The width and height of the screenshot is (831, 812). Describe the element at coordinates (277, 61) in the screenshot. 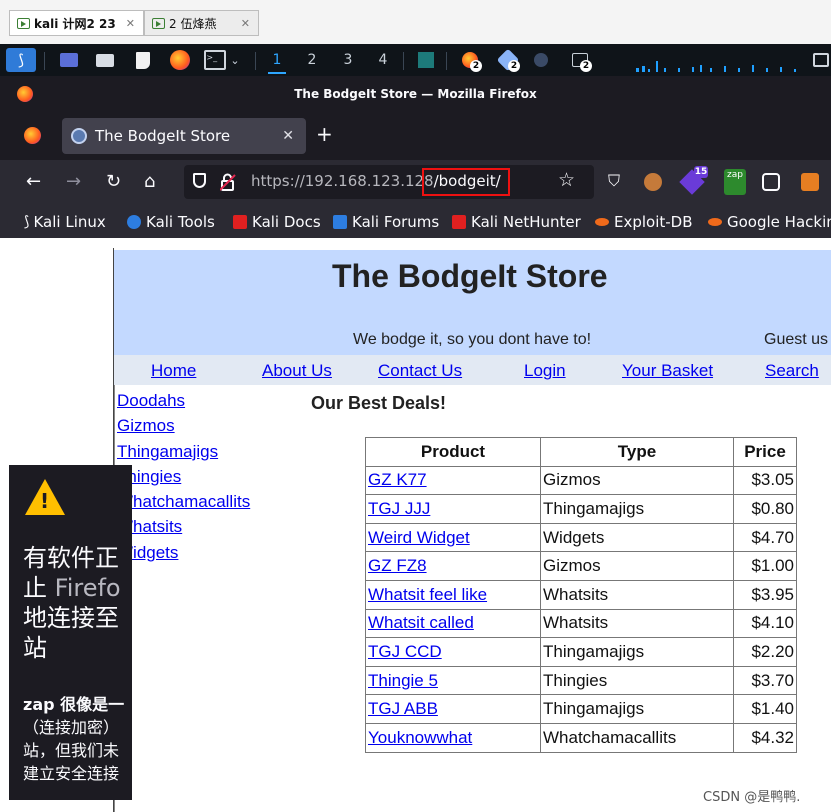

I see `workspace-1: 1` at that location.